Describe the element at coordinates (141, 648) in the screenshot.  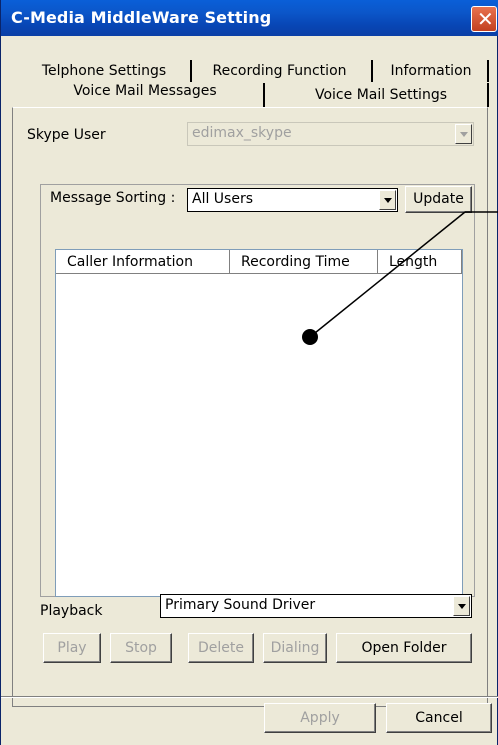
I see `stop-button: Stop` at that location.